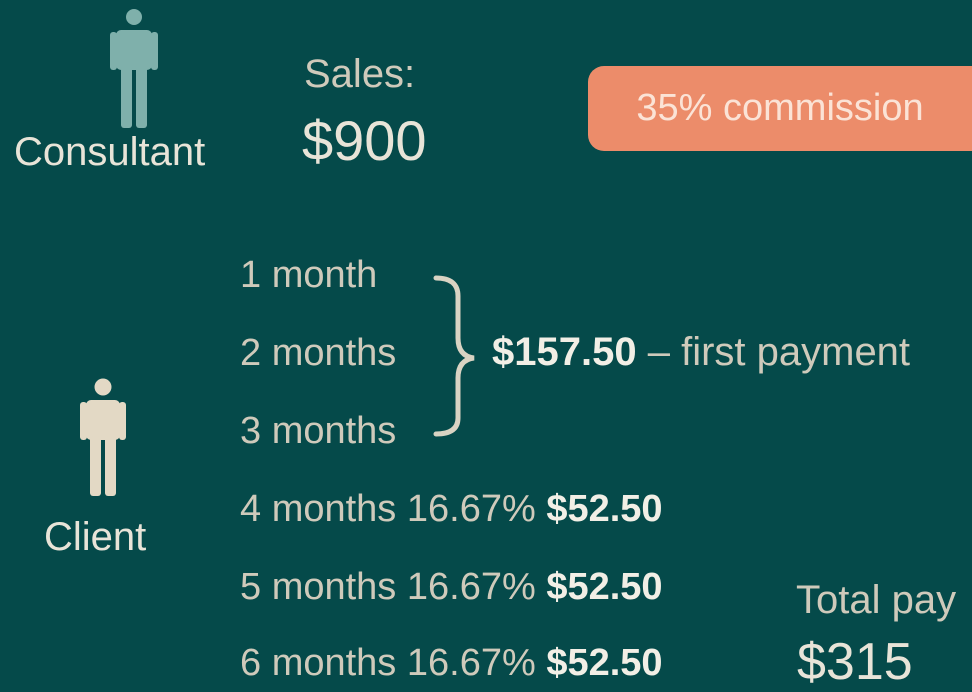  What do you see at coordinates (360, 74) in the screenshot?
I see `sales-label: Sales:` at bounding box center [360, 74].